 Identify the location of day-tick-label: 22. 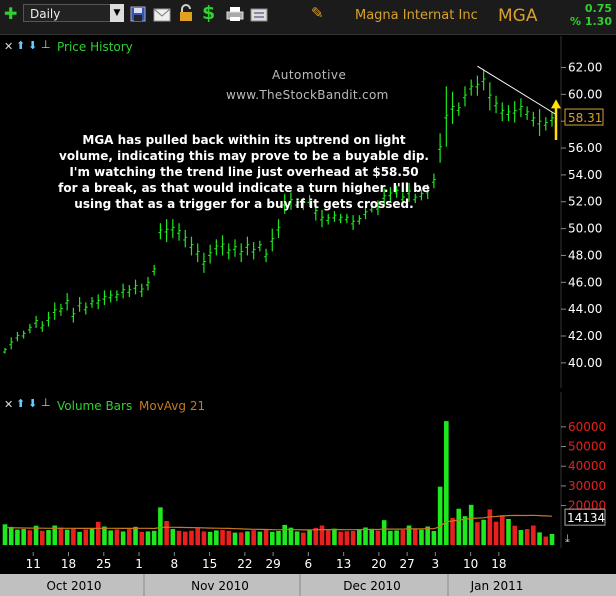
(244, 564).